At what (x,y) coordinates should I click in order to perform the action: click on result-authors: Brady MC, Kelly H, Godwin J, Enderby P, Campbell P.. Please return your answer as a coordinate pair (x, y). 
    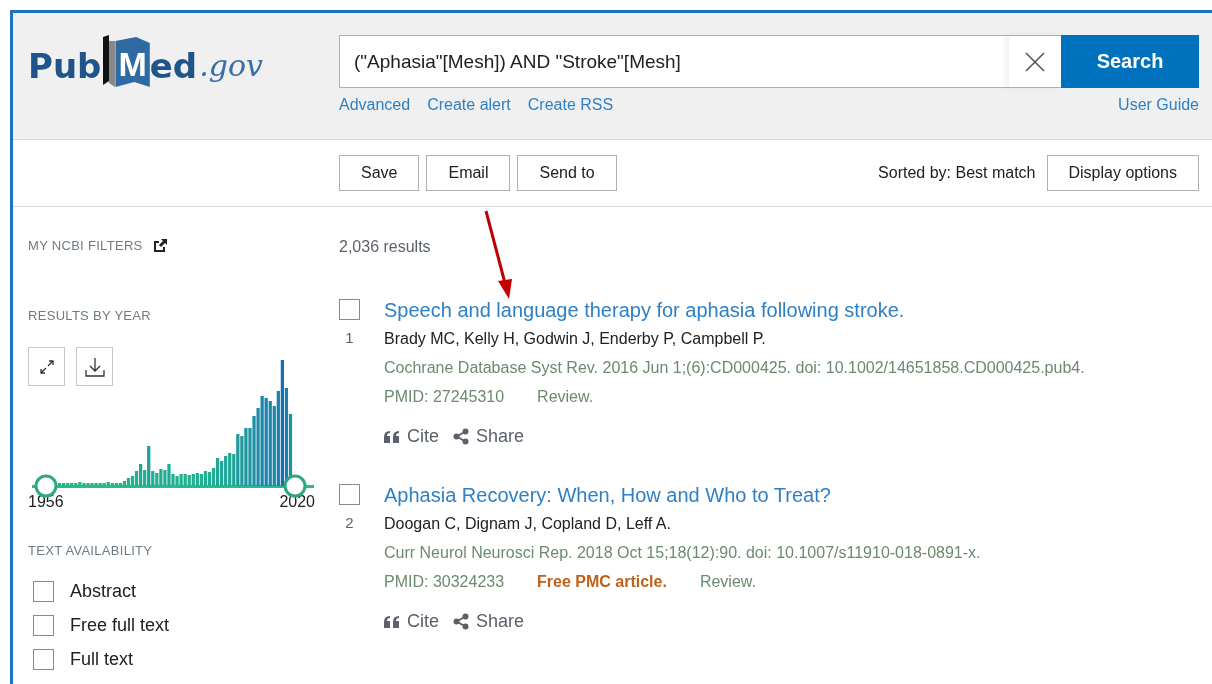
    Looking at the image, I should click on (575, 339).